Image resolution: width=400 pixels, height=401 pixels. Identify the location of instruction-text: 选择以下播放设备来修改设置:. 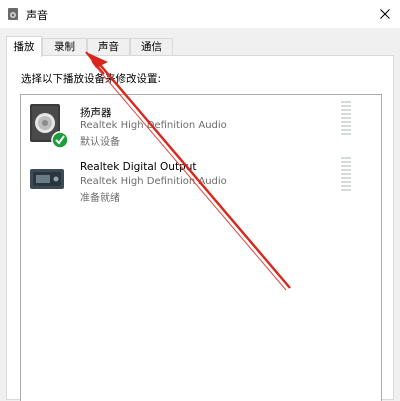
(91, 79).